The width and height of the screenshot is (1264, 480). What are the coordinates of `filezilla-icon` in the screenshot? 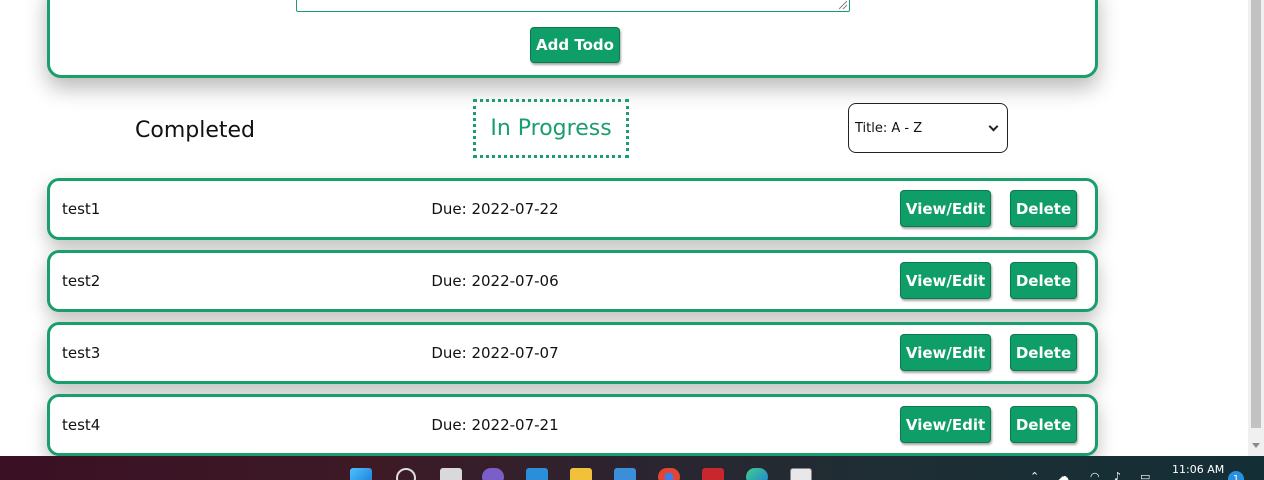 It's located at (713, 474).